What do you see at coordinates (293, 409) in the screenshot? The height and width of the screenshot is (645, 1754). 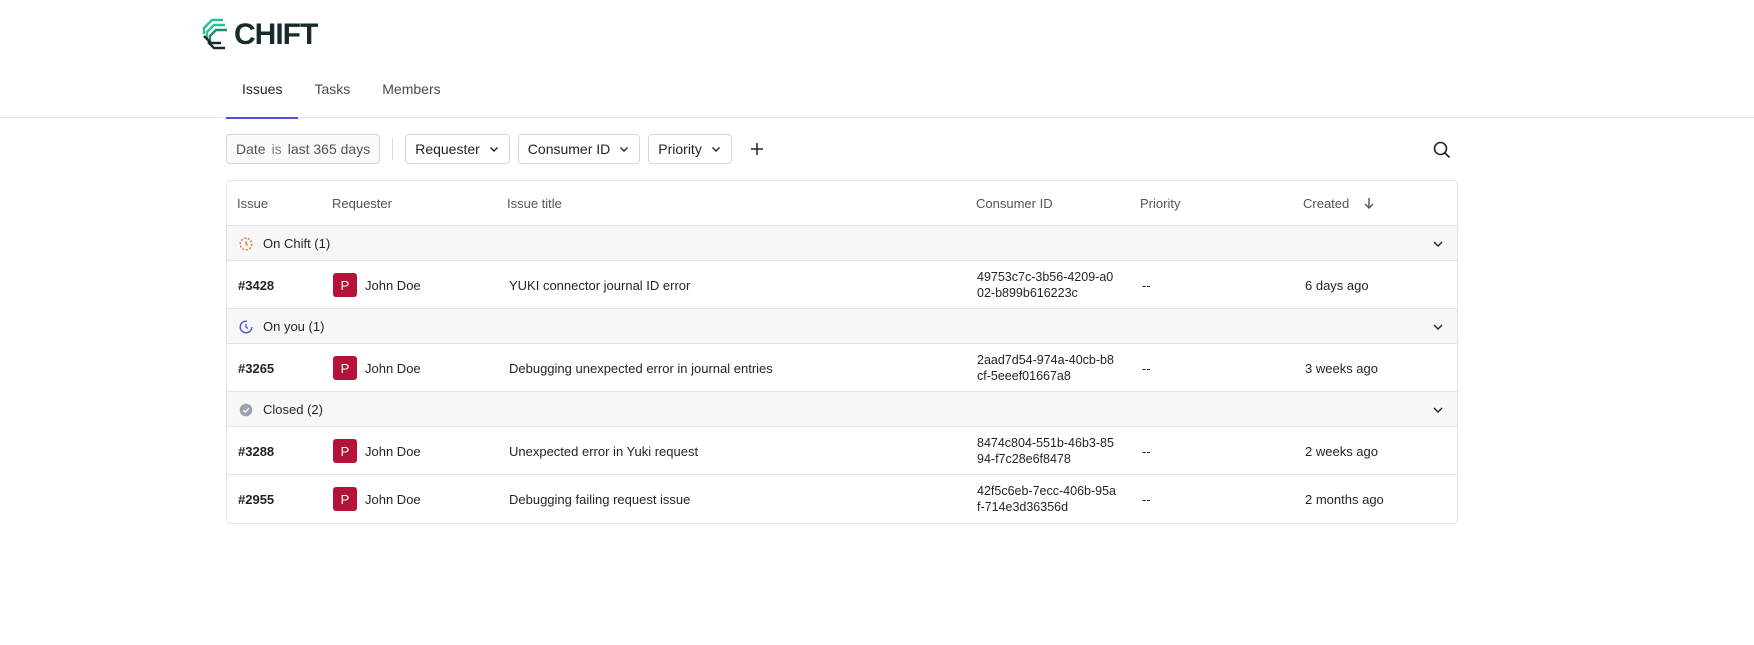 I see `group-label: Closed (2)` at bounding box center [293, 409].